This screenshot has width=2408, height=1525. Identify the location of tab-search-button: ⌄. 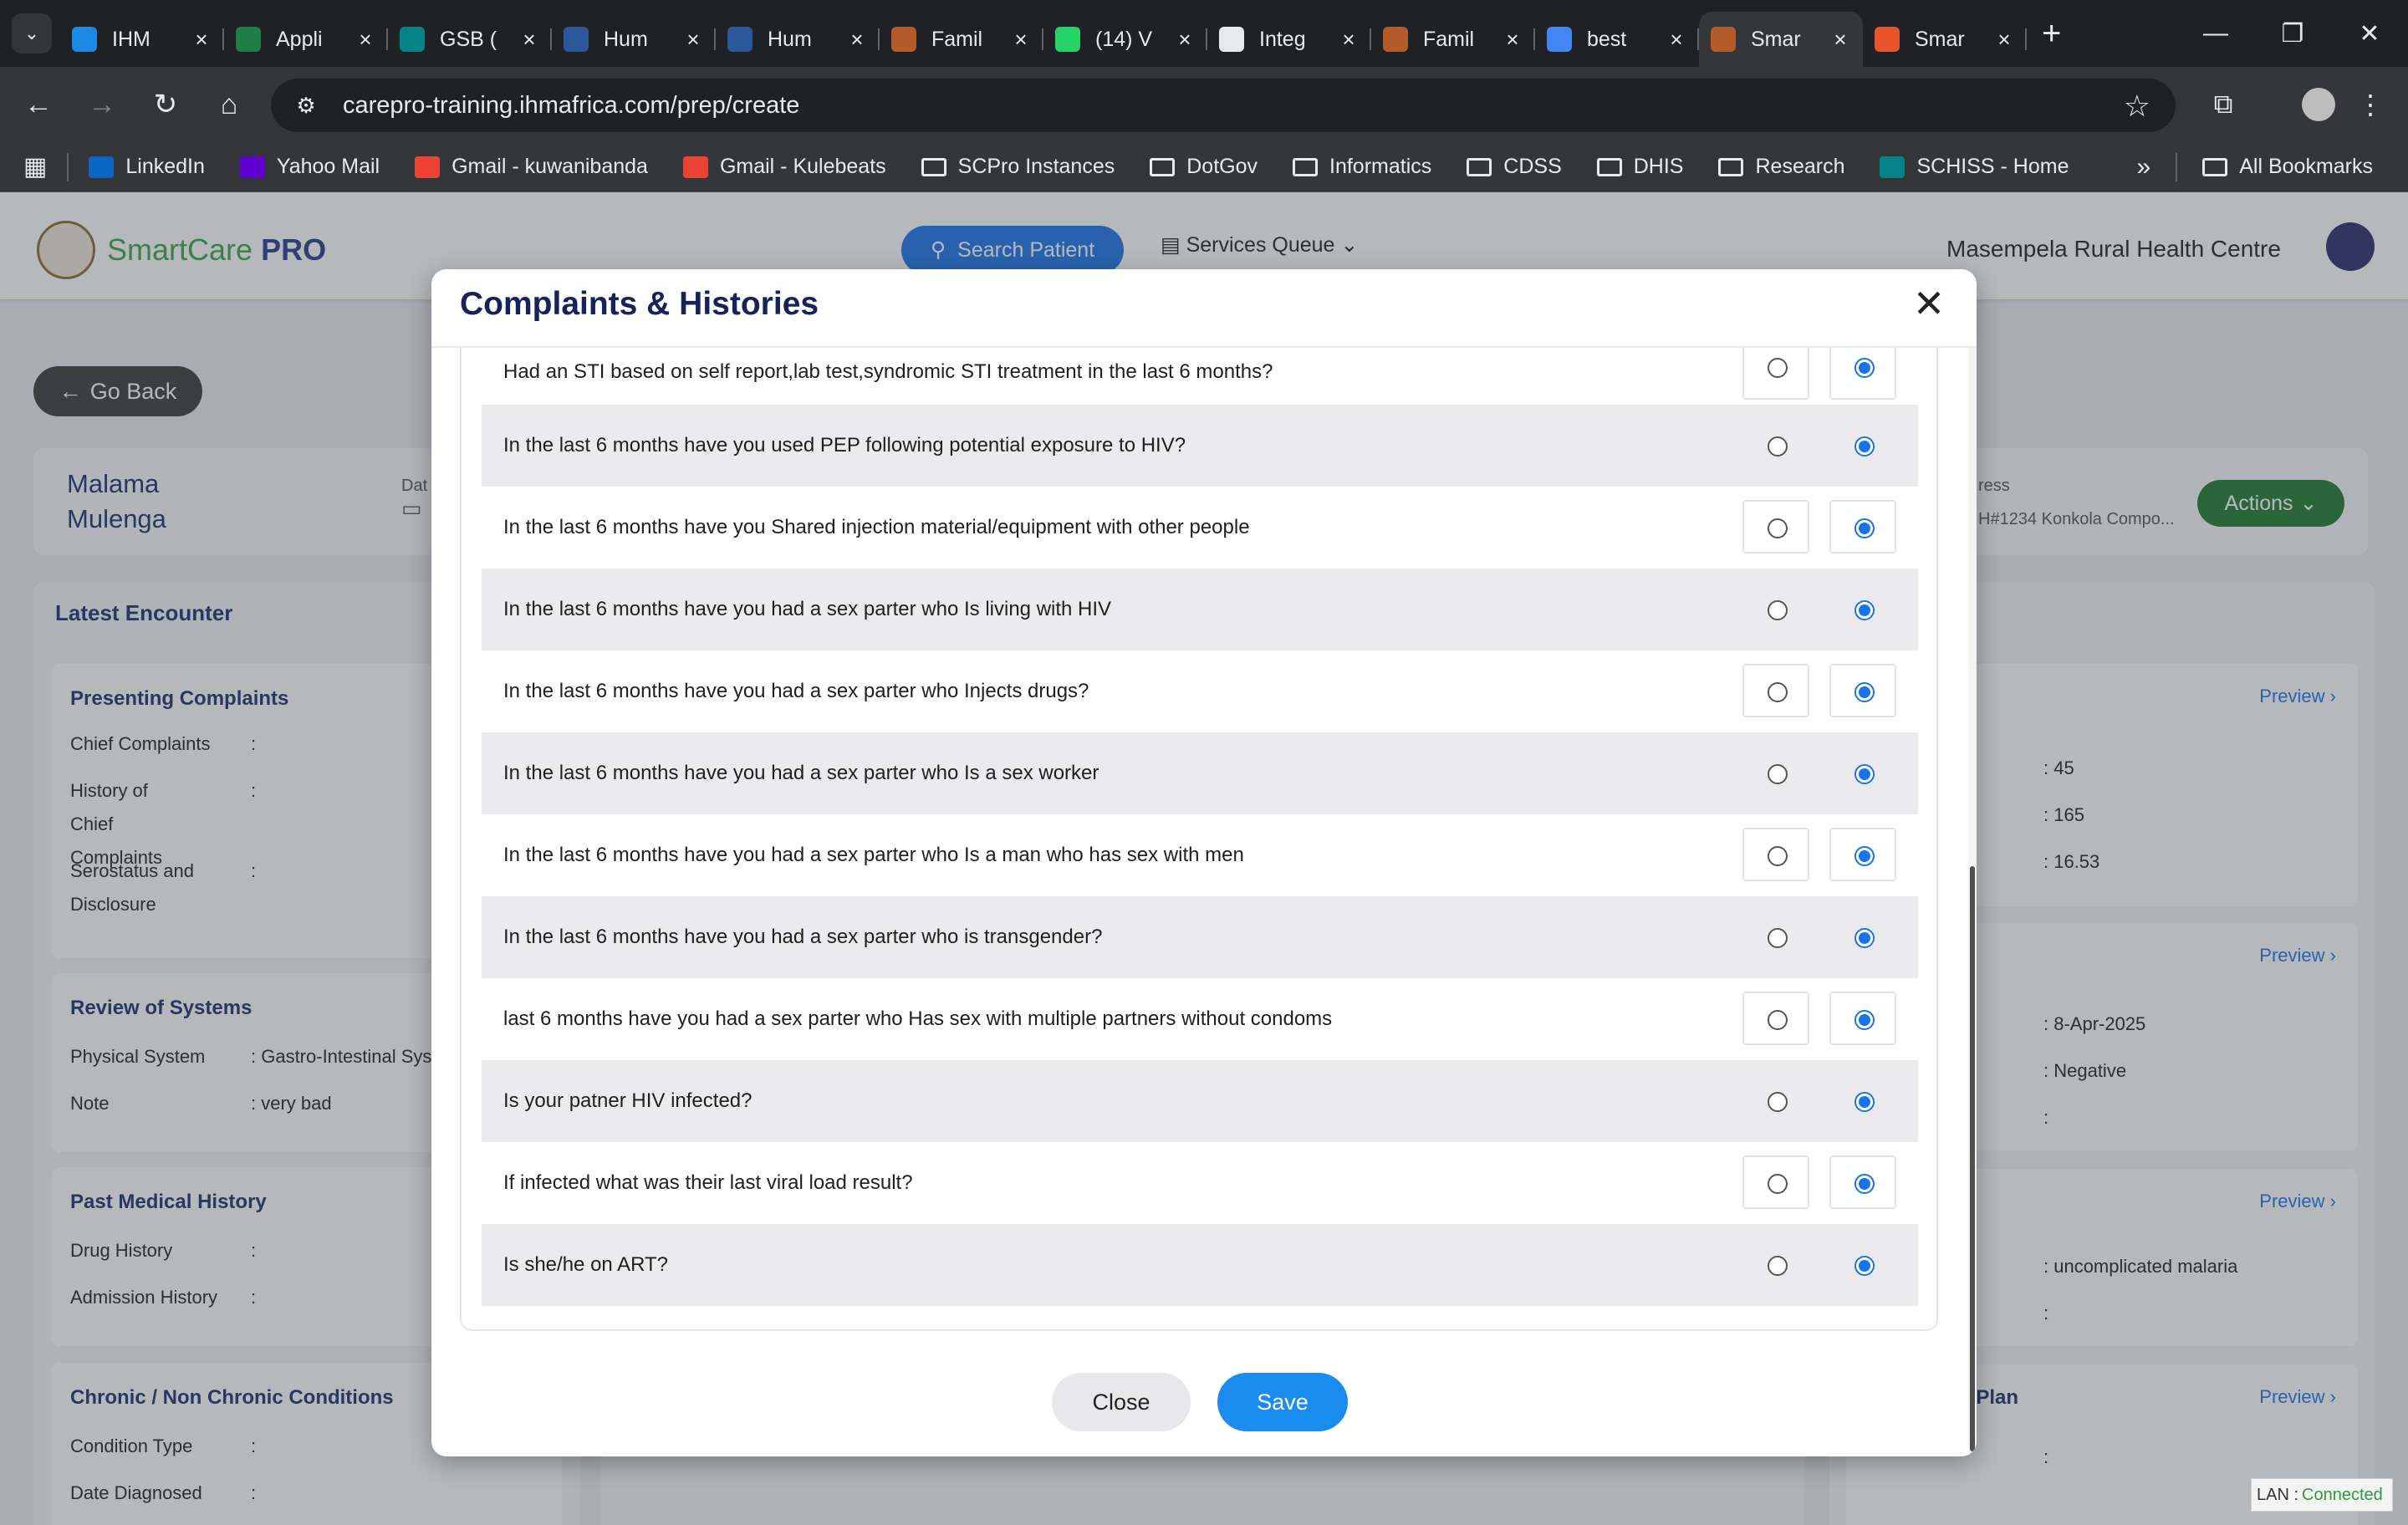
(32, 33).